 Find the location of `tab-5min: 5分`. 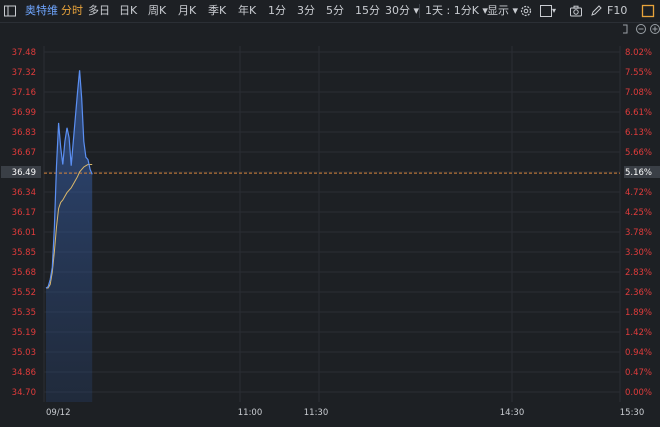

tab-5min: 5分 is located at coordinates (335, 11).